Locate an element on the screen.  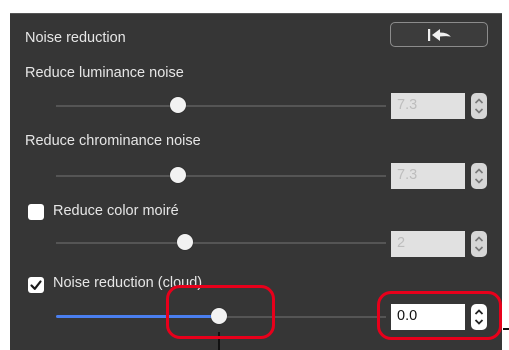
cloud-noise-checkbox is located at coordinates (36, 285).